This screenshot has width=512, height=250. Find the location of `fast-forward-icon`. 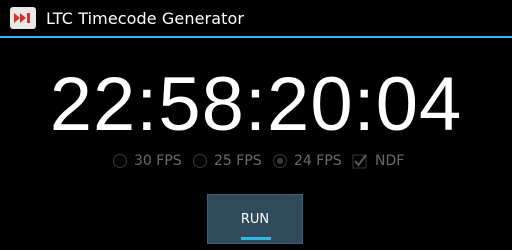

fast-forward-icon is located at coordinates (23, 18).